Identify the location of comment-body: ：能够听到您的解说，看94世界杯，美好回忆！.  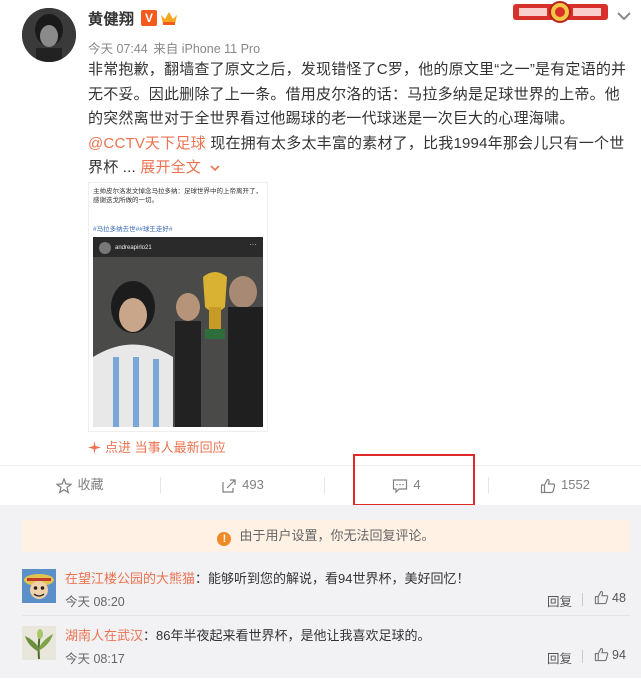
(332, 578).